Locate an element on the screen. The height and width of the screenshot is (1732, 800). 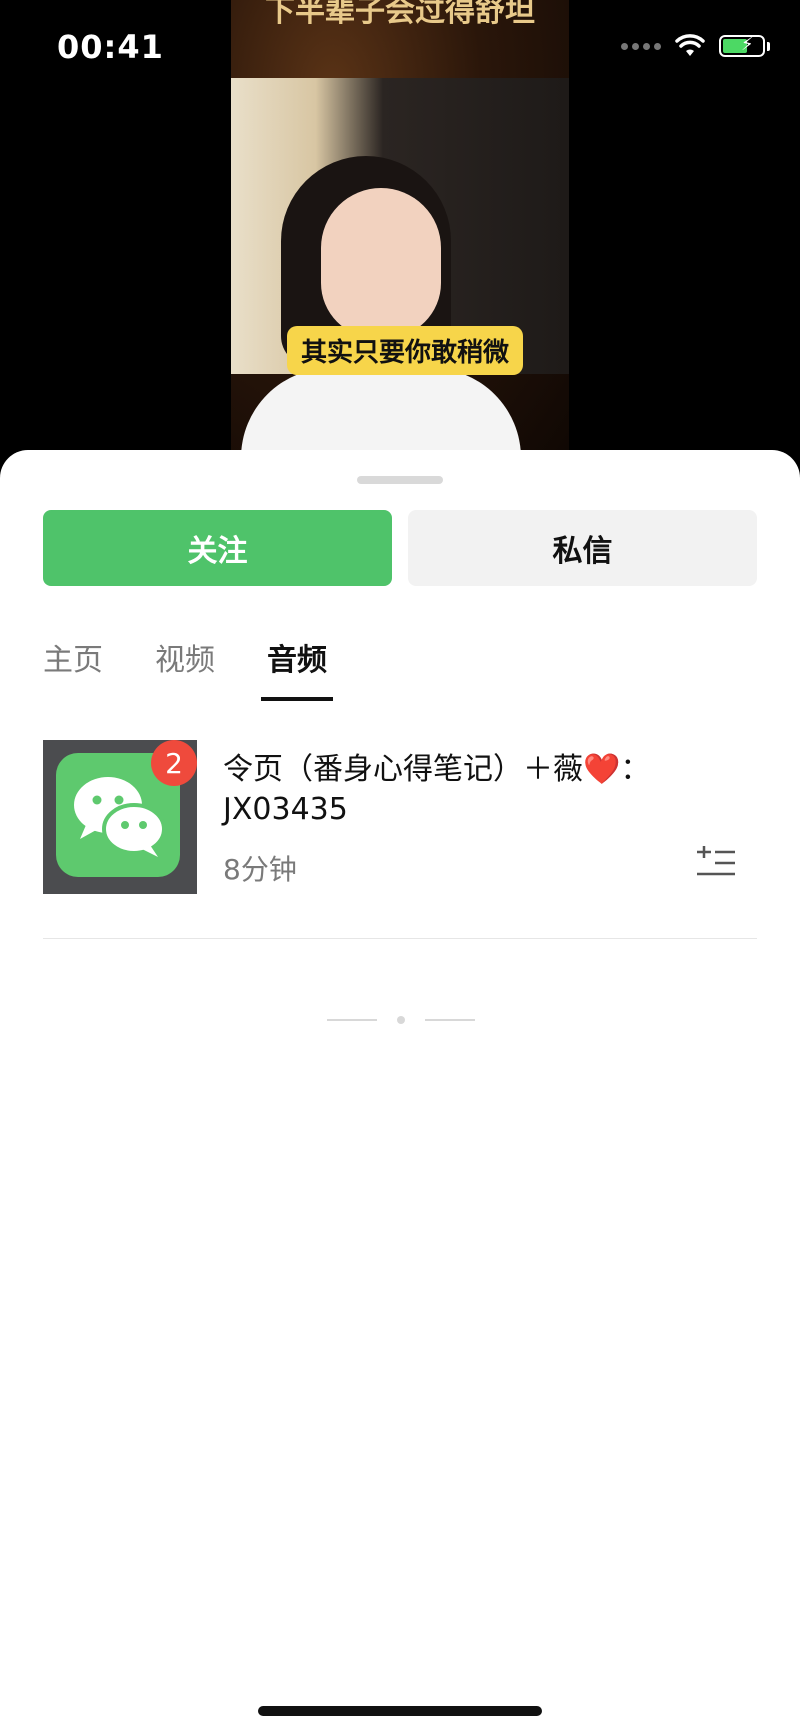
notification-badge: 2 is located at coordinates (174, 763).